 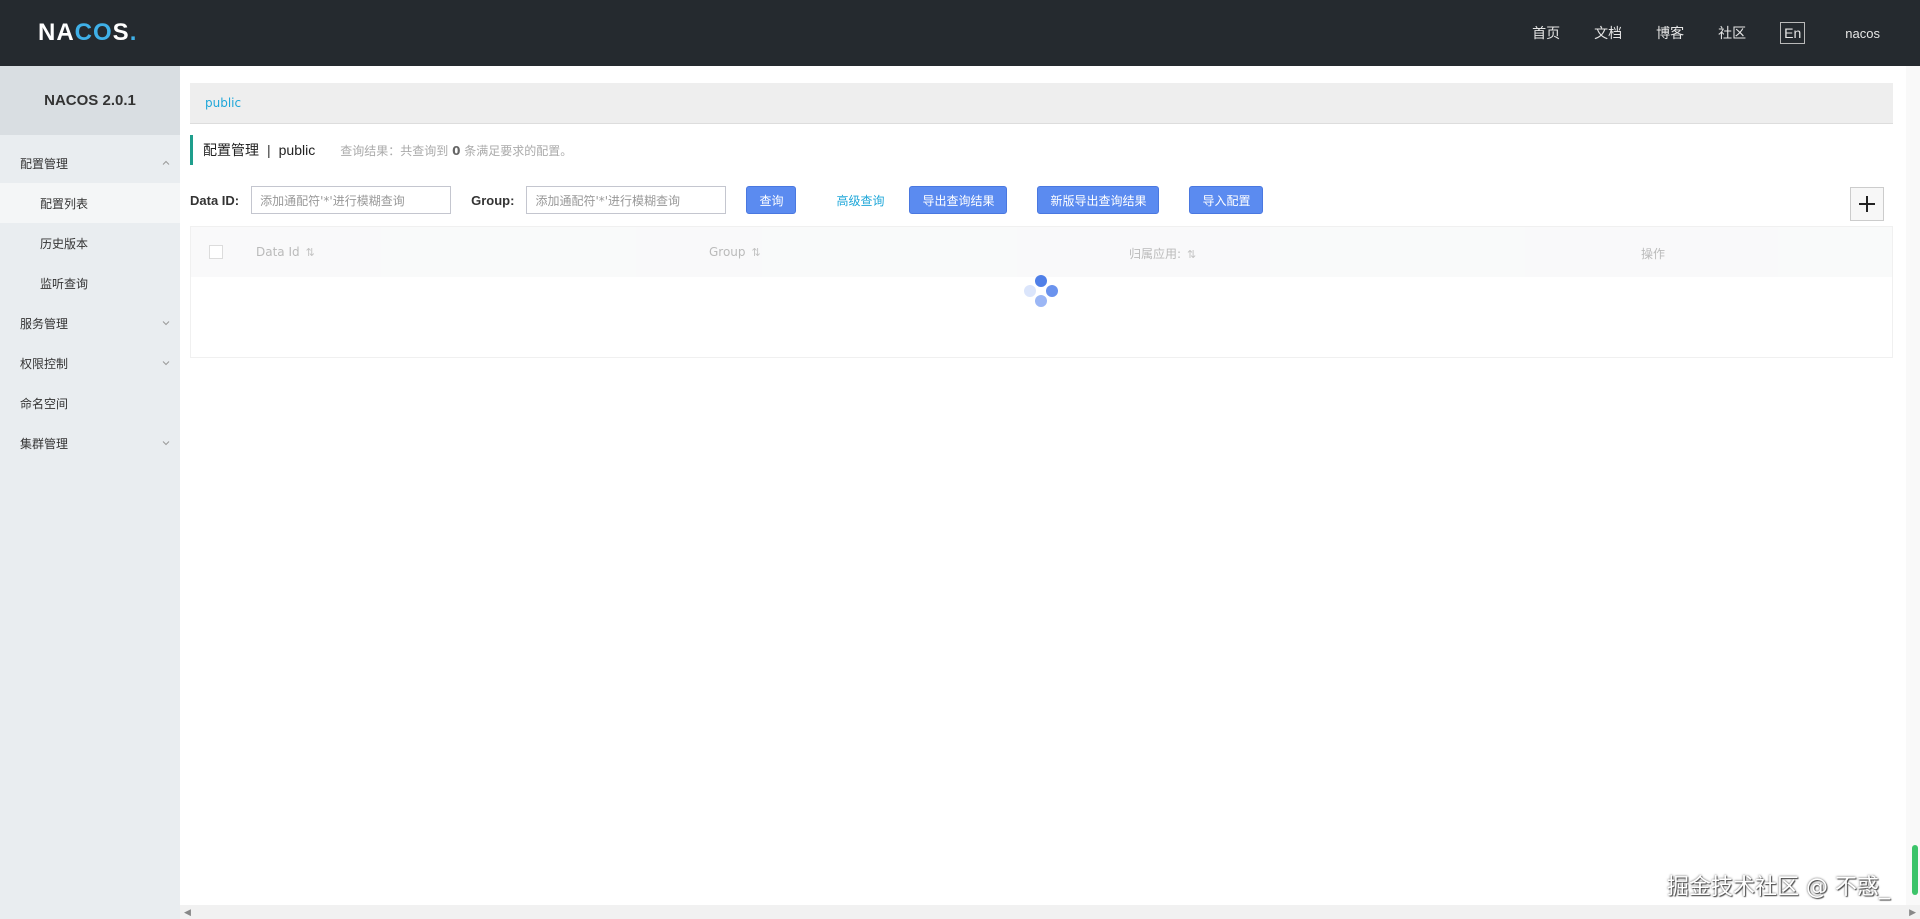 I want to click on top-navbar: NACOS. 首页 文档 博客 社区 En nacos, so click(x=960, y=33).